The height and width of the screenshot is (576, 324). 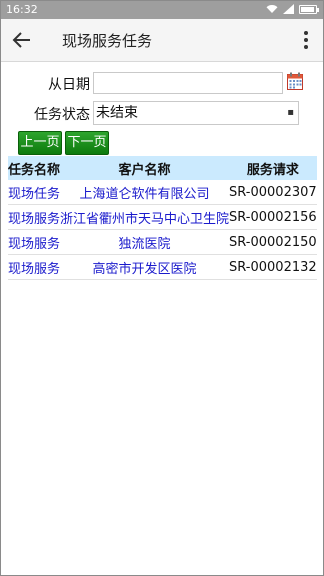 I want to click on back-arrow-icon, so click(x=22, y=40).